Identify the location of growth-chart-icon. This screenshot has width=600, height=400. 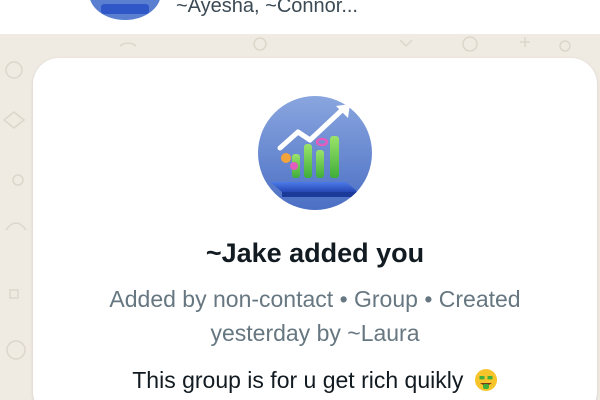
(315, 153).